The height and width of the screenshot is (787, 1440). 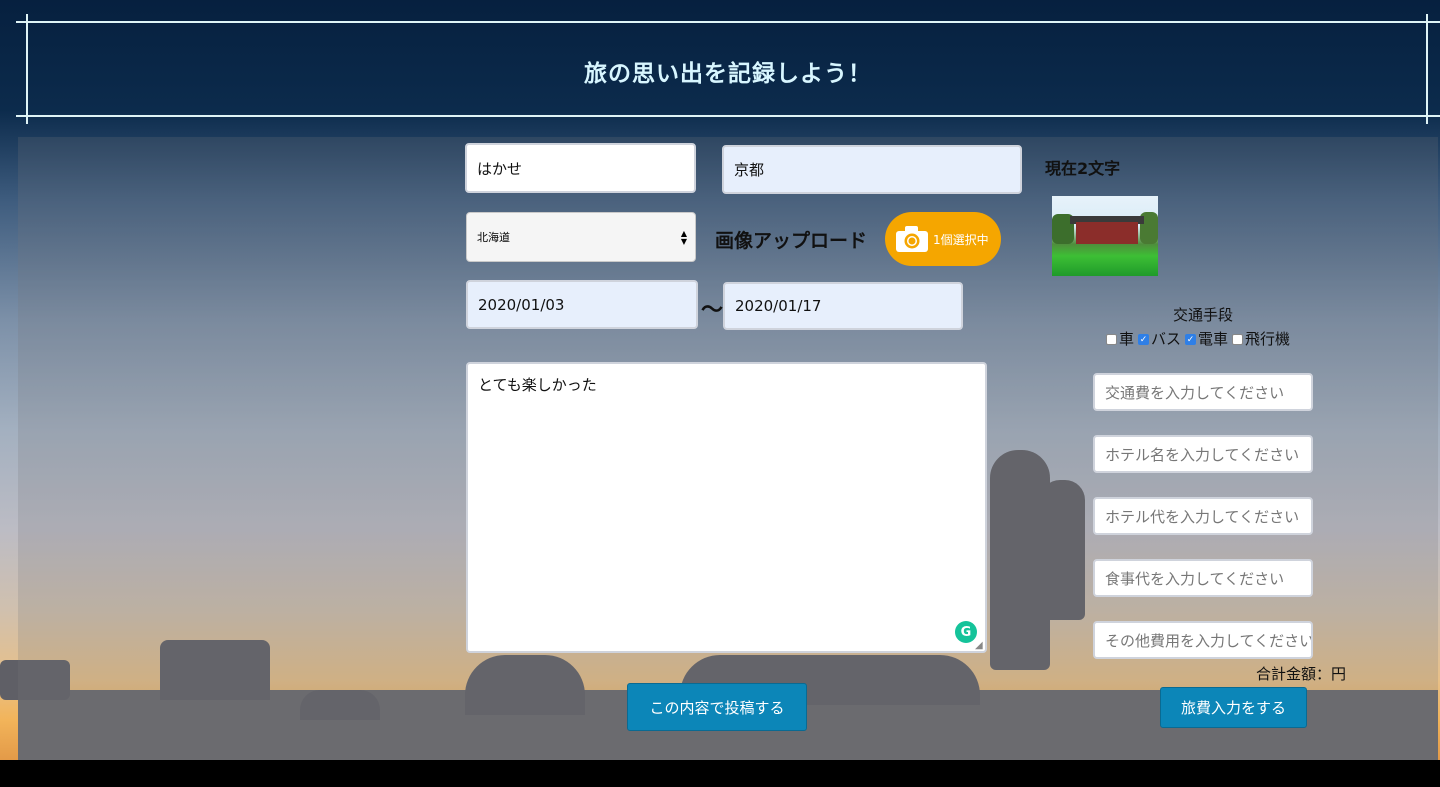 I want to click on transport-label-airplane: 飛行機, so click(x=1268, y=339).